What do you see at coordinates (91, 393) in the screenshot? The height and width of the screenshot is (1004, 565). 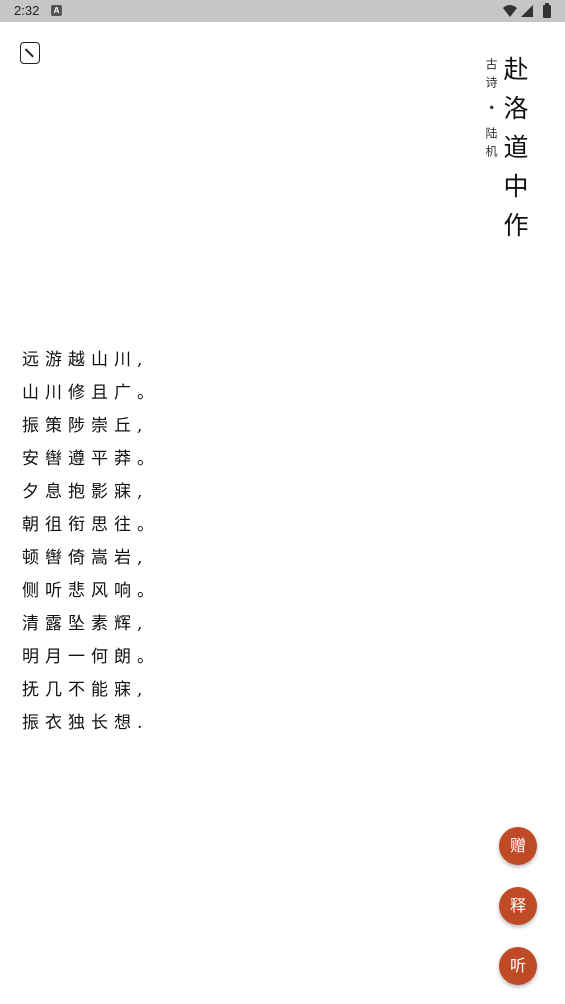 I see `poem-line: 山川修且广。` at bounding box center [91, 393].